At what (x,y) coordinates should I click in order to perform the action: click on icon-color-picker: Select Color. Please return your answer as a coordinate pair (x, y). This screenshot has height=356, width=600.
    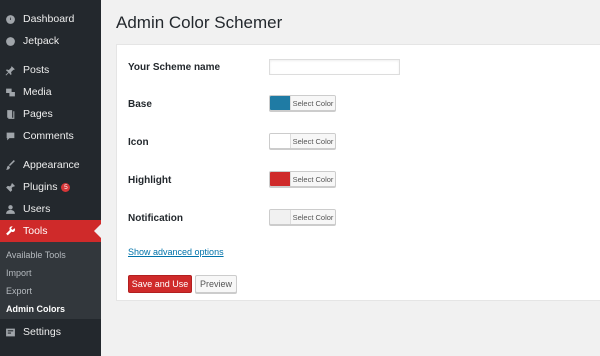
    Looking at the image, I should click on (302, 141).